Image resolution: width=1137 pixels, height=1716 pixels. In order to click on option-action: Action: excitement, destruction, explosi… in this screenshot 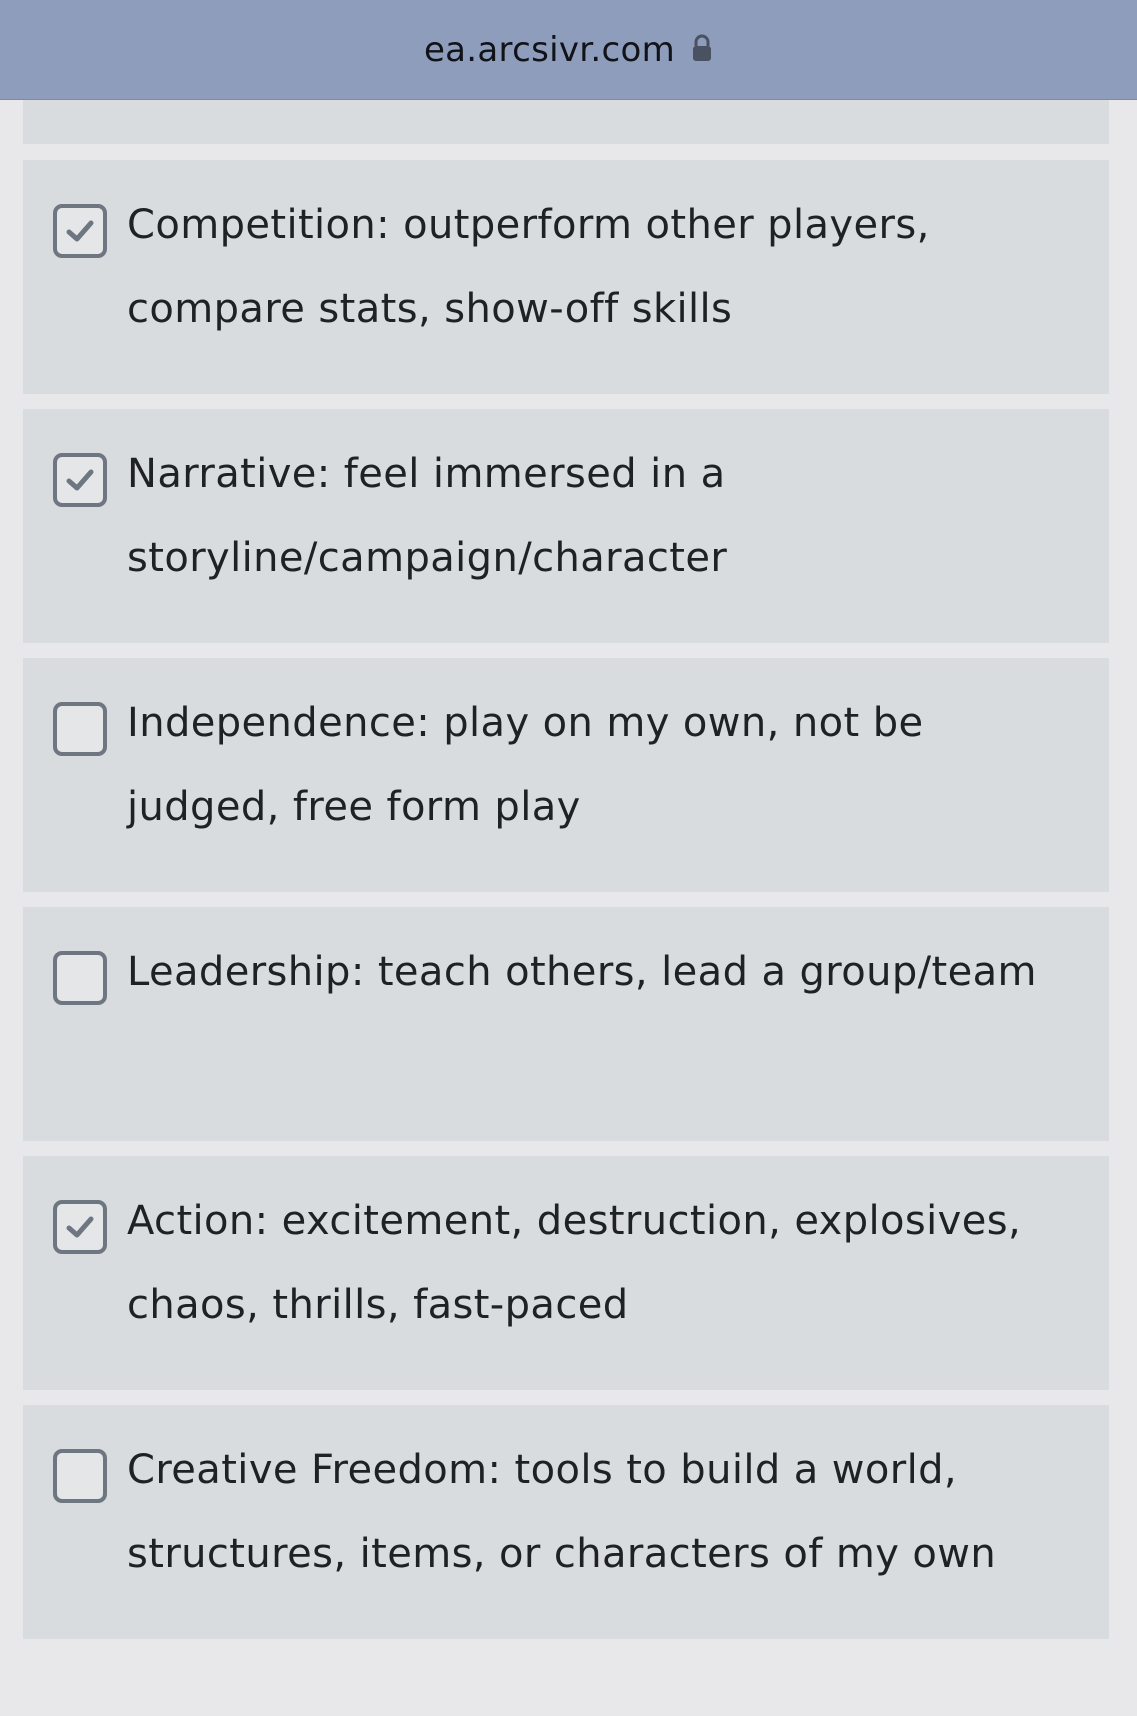, I will do `click(566, 1273)`.